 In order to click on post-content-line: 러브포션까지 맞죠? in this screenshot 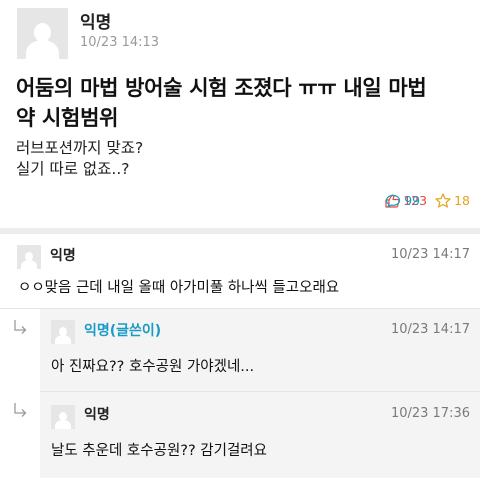, I will do `click(80, 148)`.